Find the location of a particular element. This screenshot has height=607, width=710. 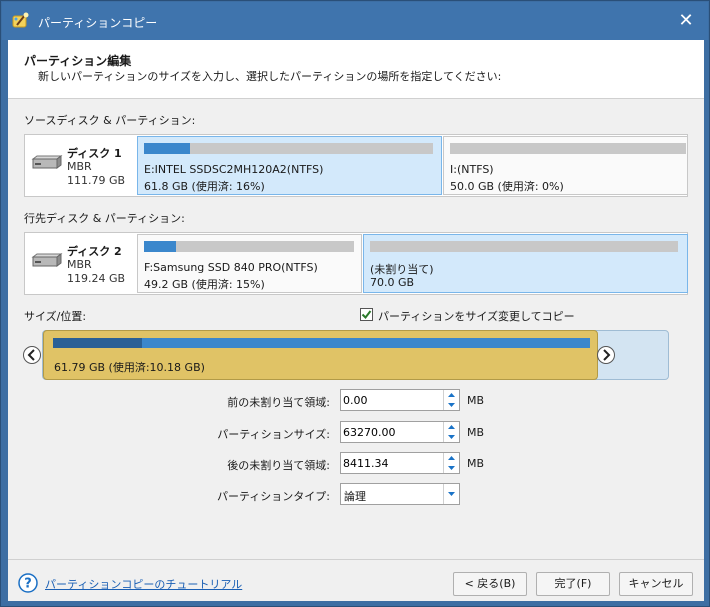

partition-info: 70.0 GB is located at coordinates (392, 282).